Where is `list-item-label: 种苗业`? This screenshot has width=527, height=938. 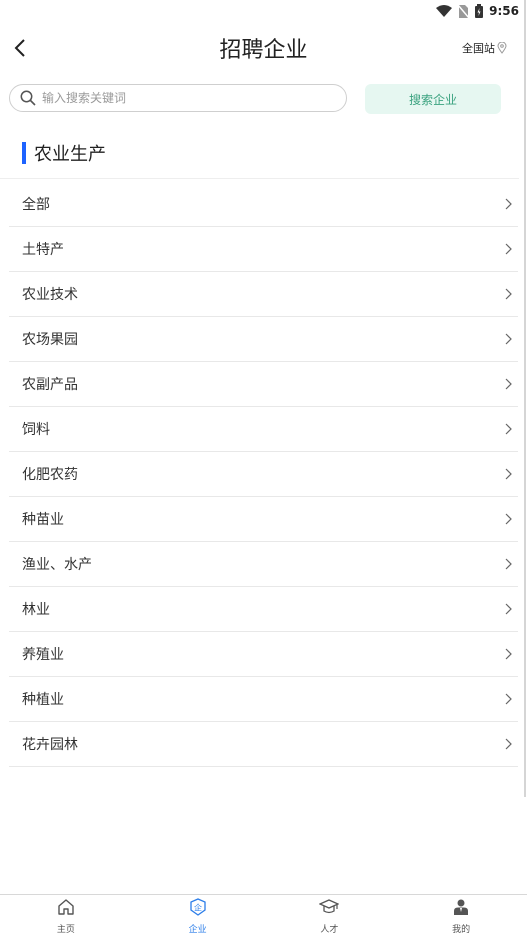 list-item-label: 种苗业 is located at coordinates (43, 520).